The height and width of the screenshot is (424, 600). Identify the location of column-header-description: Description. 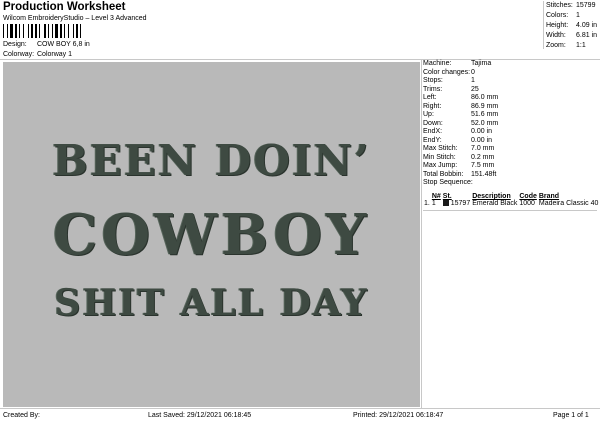
(491, 196).